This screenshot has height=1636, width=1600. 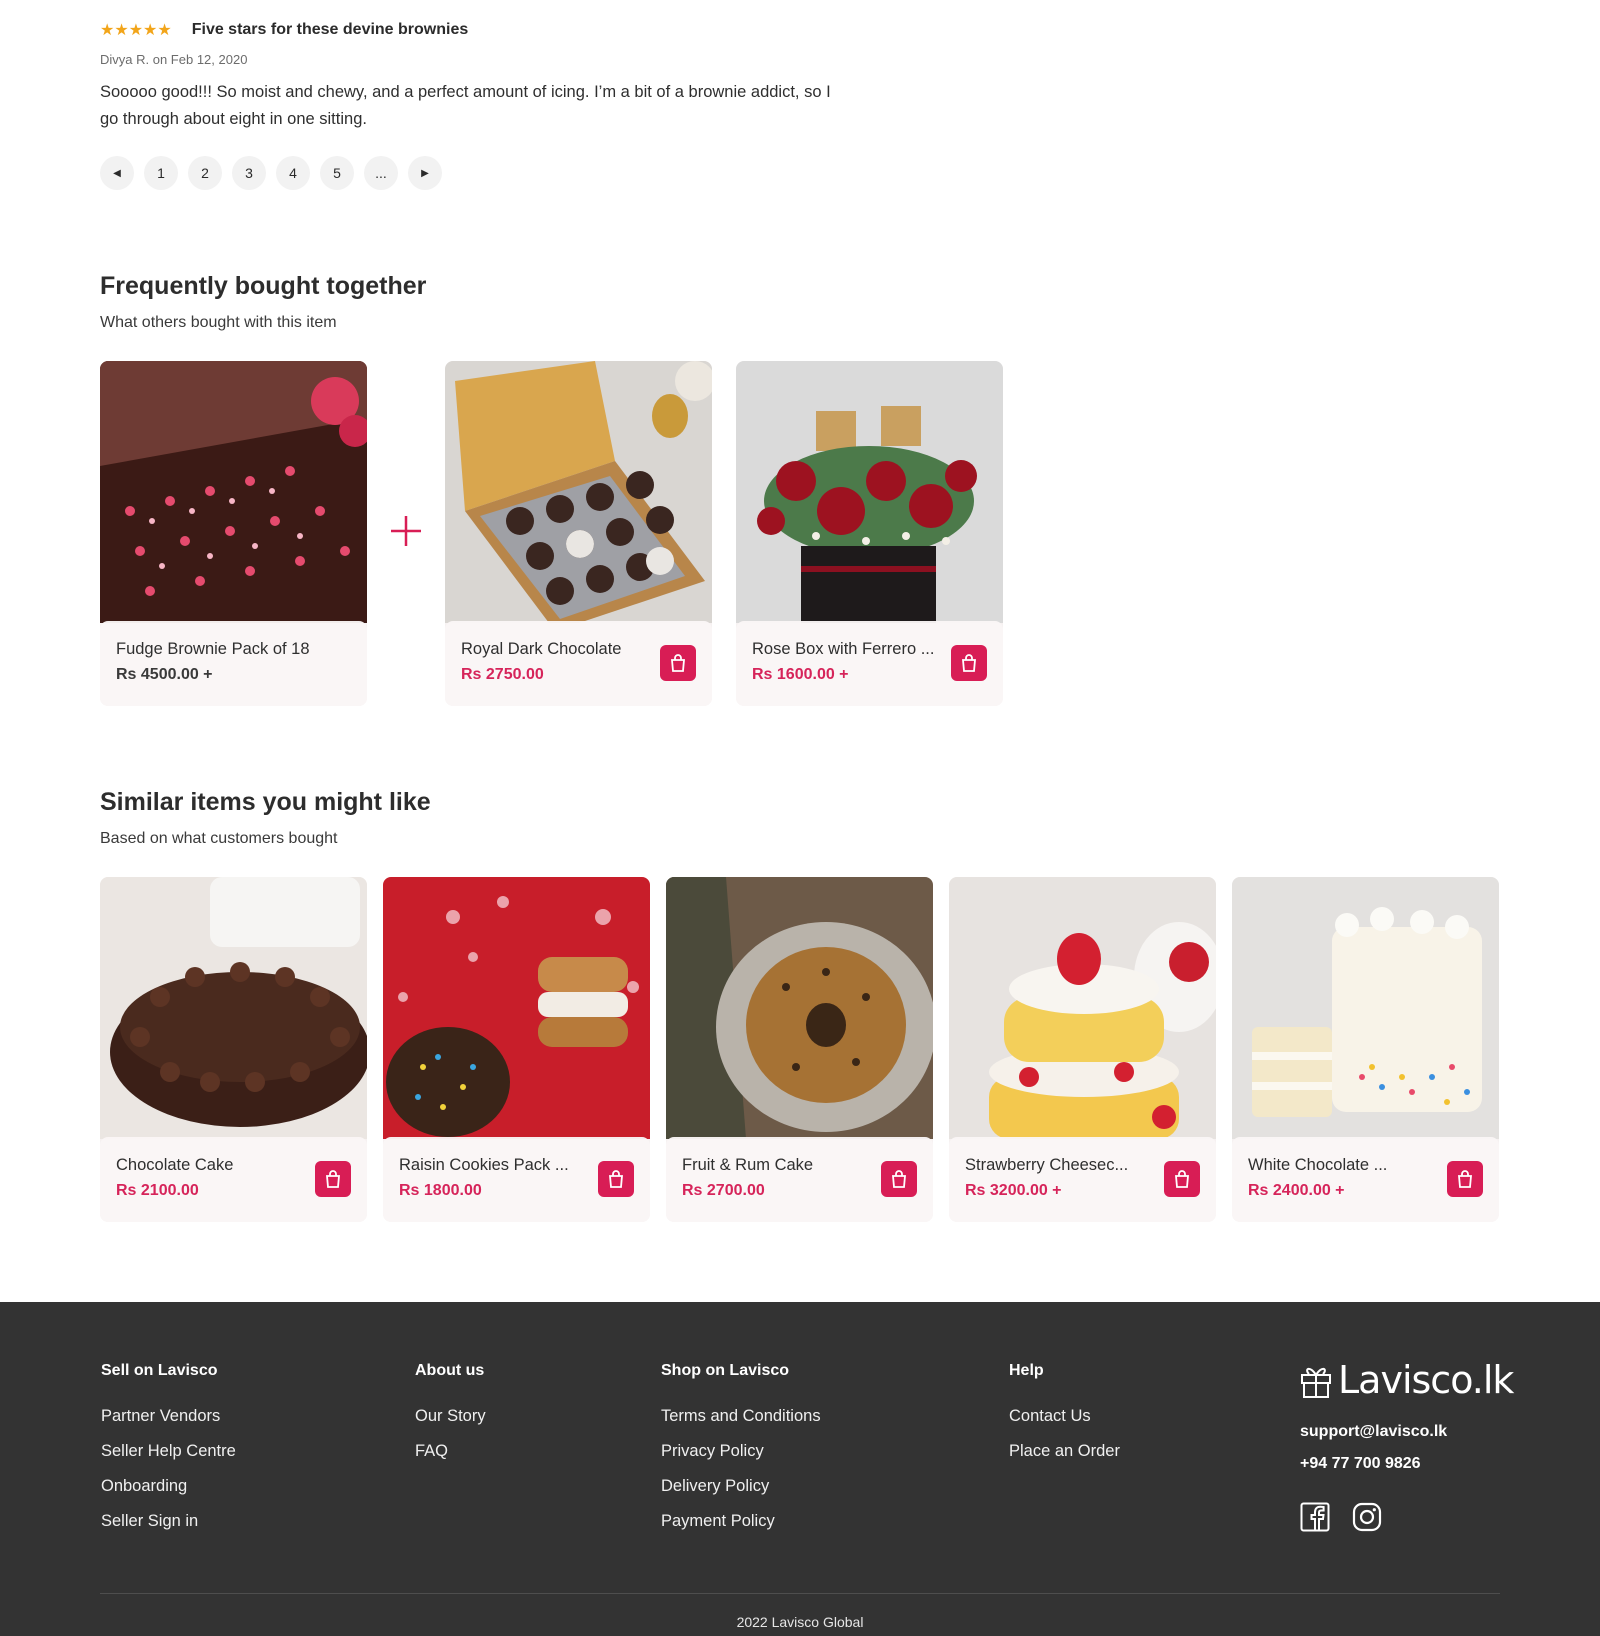 I want to click on footer-link-privacy: Privacy Policy, so click(x=741, y=1451).